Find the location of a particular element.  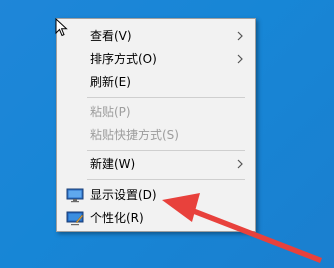

menu-item-paste-shortcut: 粘贴快捷方式(S) is located at coordinates (156, 135).